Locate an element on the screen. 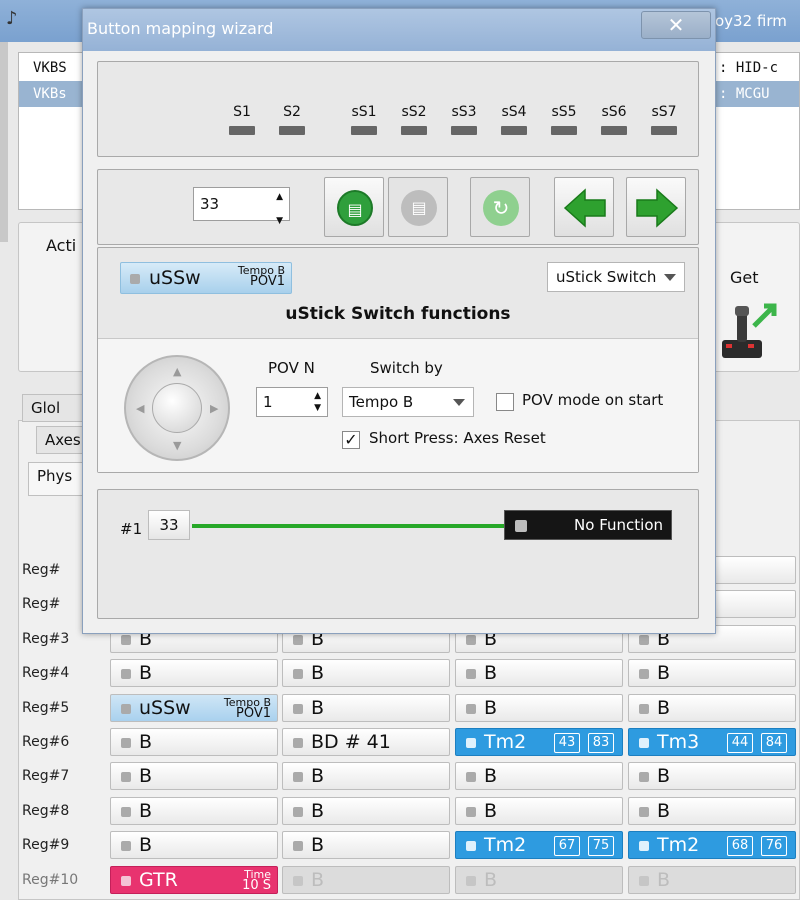  reset-button: ↻ is located at coordinates (500, 207).